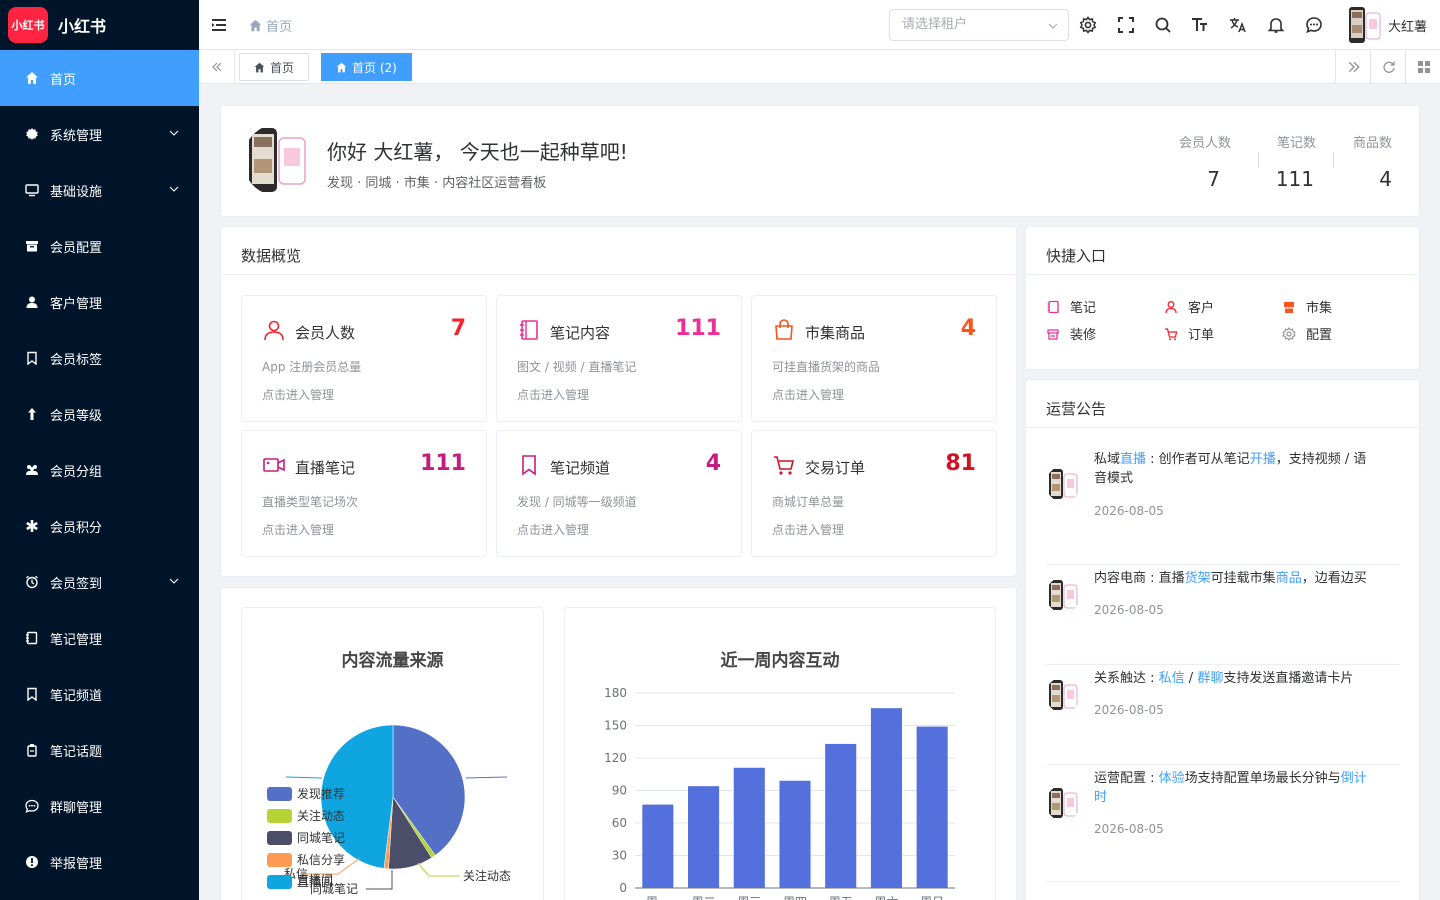 This screenshot has height=900, width=1440. I want to click on welcome-avatar, so click(278, 160).